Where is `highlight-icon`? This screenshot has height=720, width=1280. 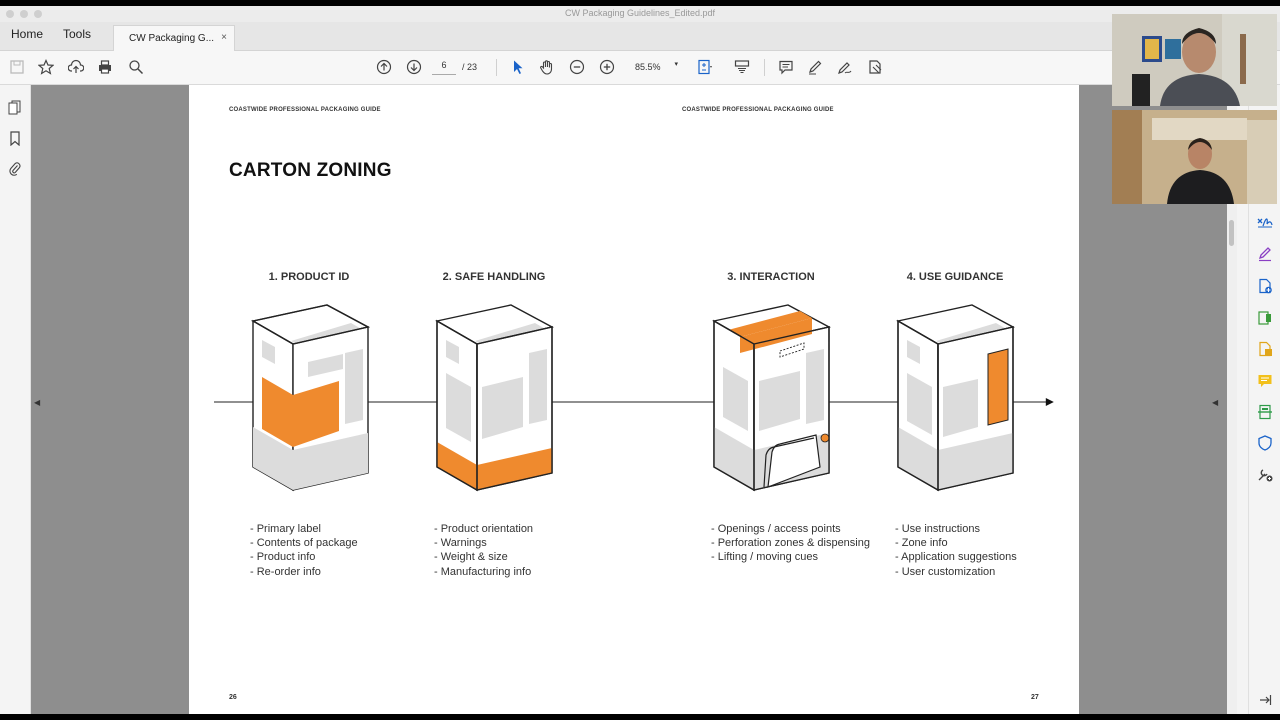
highlight-icon is located at coordinates (815, 67).